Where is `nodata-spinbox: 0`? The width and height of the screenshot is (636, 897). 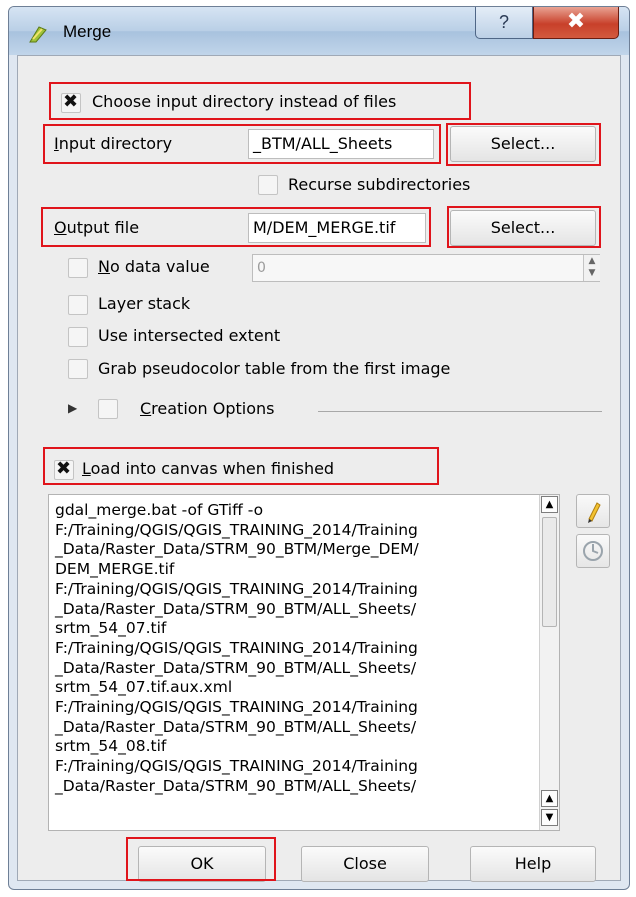 nodata-spinbox: 0 is located at coordinates (426, 268).